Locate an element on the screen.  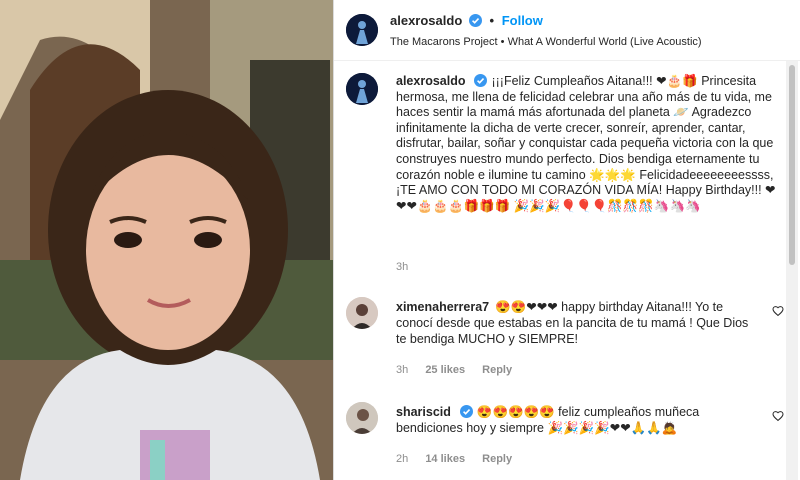
caption-username: alexrosaldo is located at coordinates (430, 81).